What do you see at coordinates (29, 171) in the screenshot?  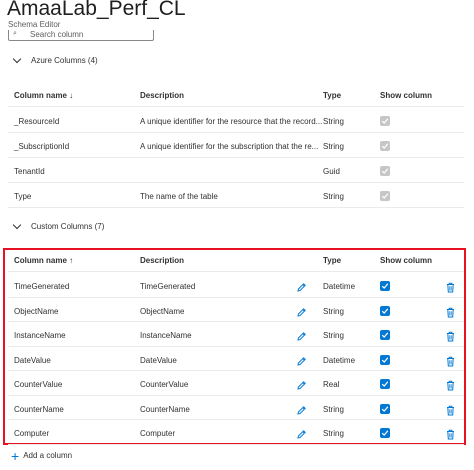 I see `column-name: TenantId` at bounding box center [29, 171].